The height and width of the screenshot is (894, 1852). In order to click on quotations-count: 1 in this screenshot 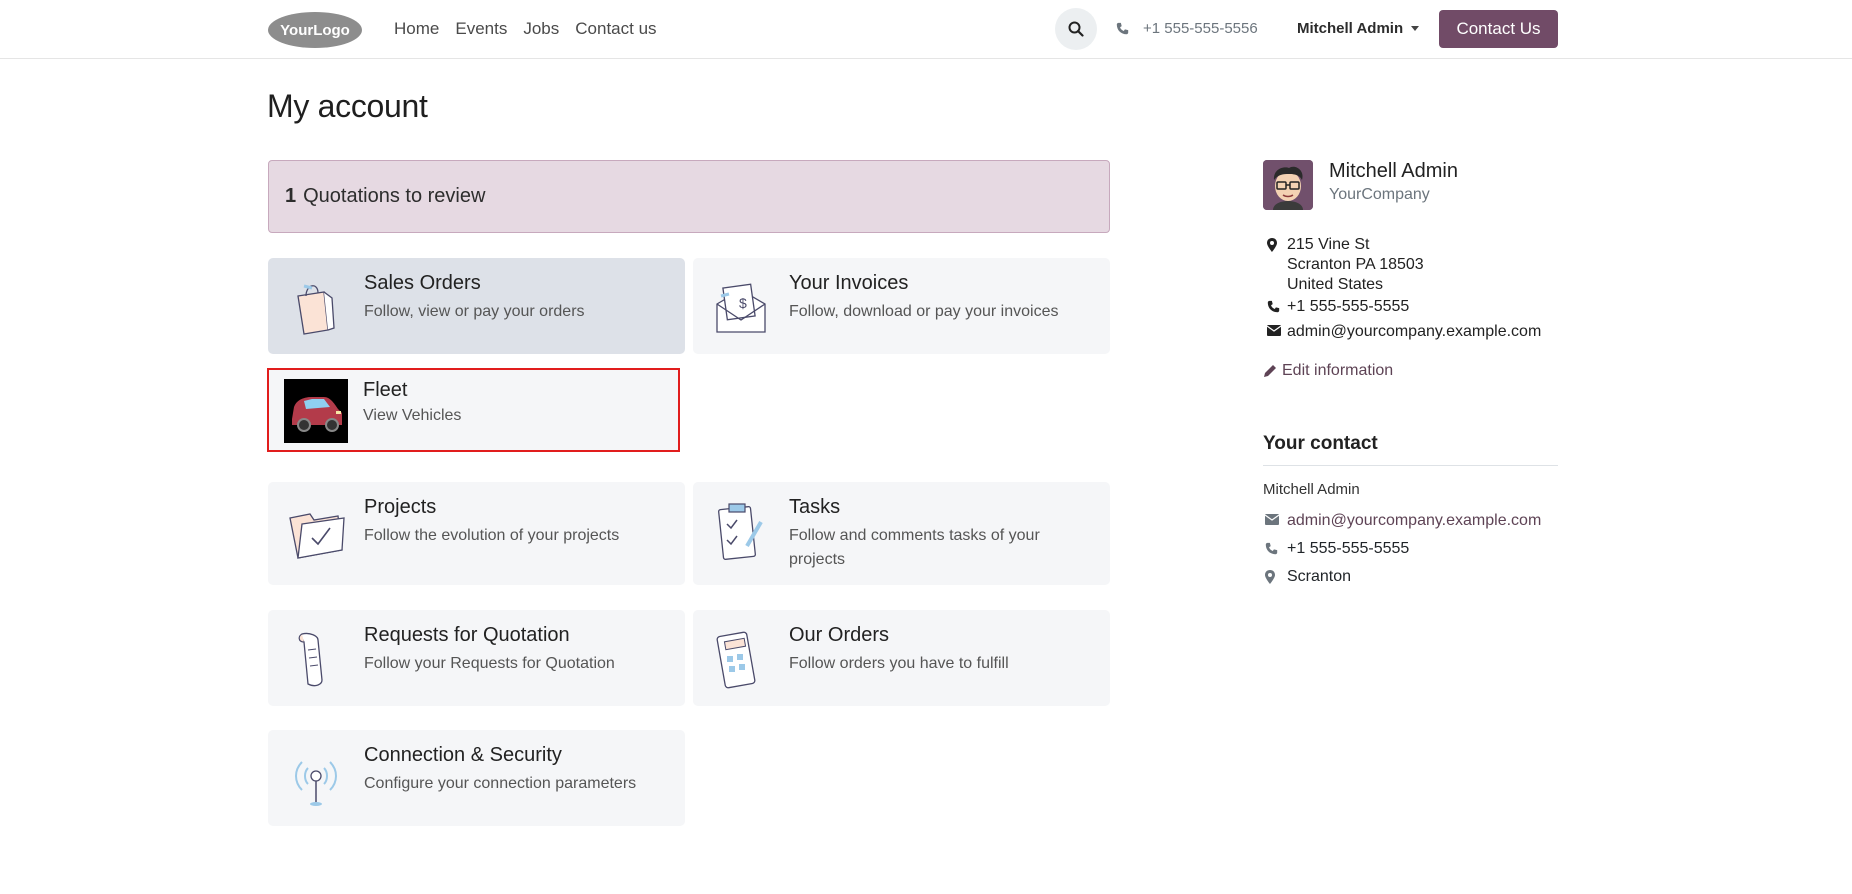, I will do `click(291, 196)`.